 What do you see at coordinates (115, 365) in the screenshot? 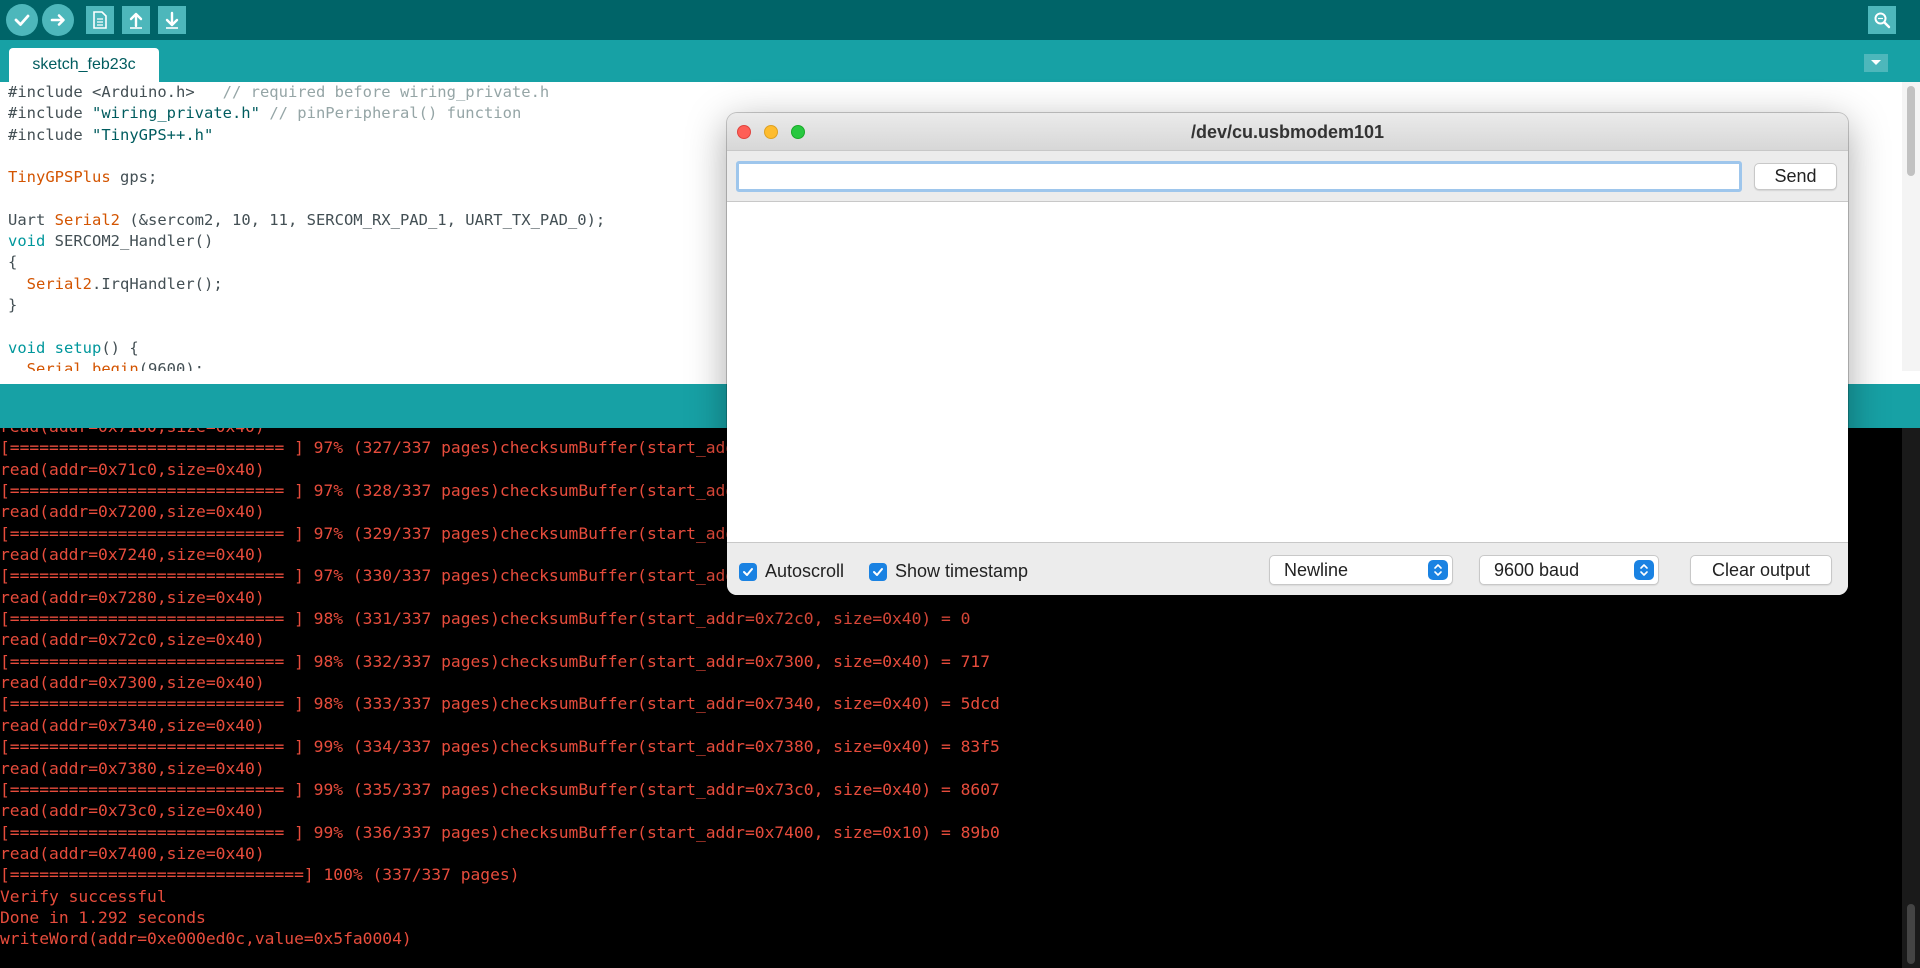
I see `code-token: begin` at bounding box center [115, 365].